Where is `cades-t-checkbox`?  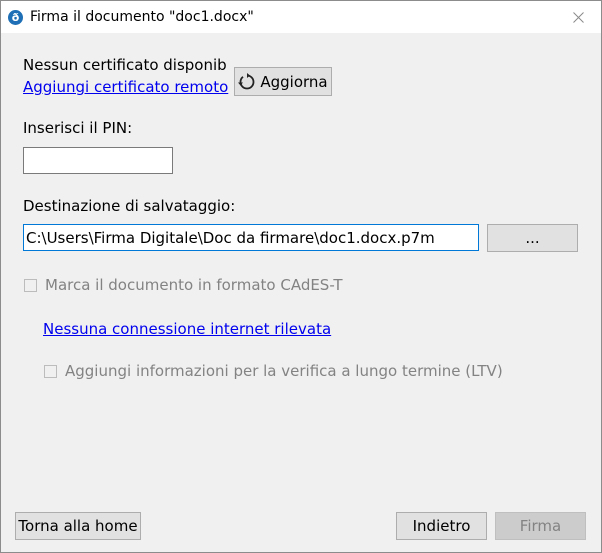
cades-t-checkbox is located at coordinates (30, 285).